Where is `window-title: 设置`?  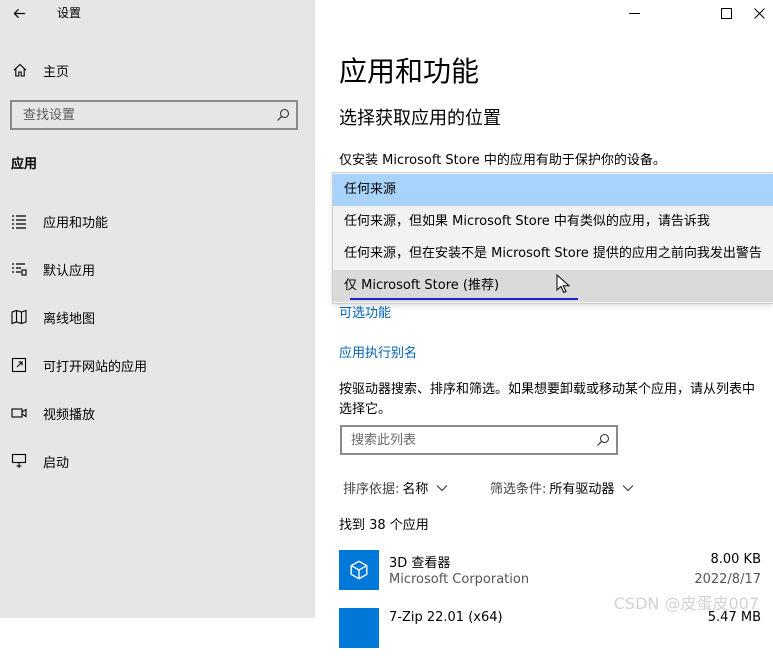
window-title: 设置 is located at coordinates (69, 13).